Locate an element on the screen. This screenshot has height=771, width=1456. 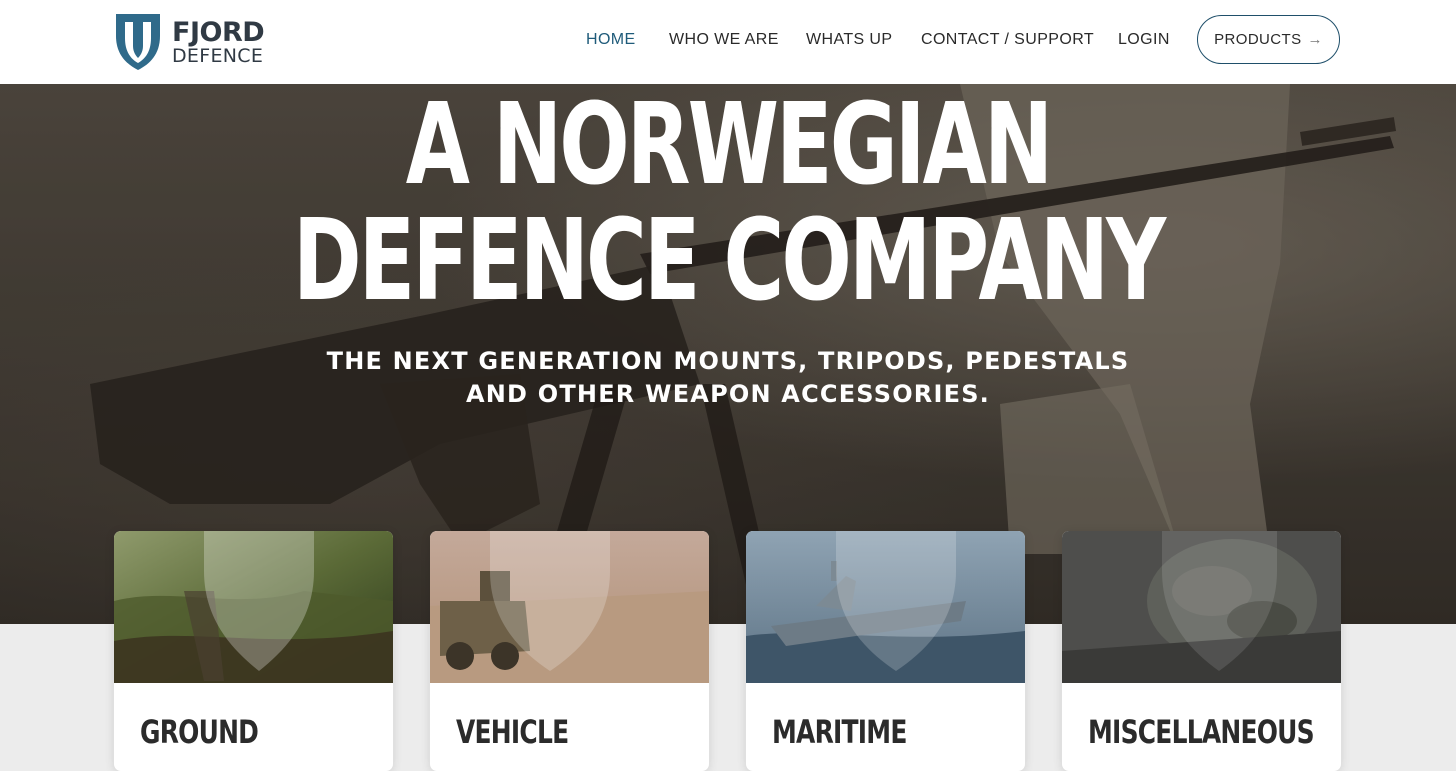
arrow-right-icon: → is located at coordinates (1315, 39).